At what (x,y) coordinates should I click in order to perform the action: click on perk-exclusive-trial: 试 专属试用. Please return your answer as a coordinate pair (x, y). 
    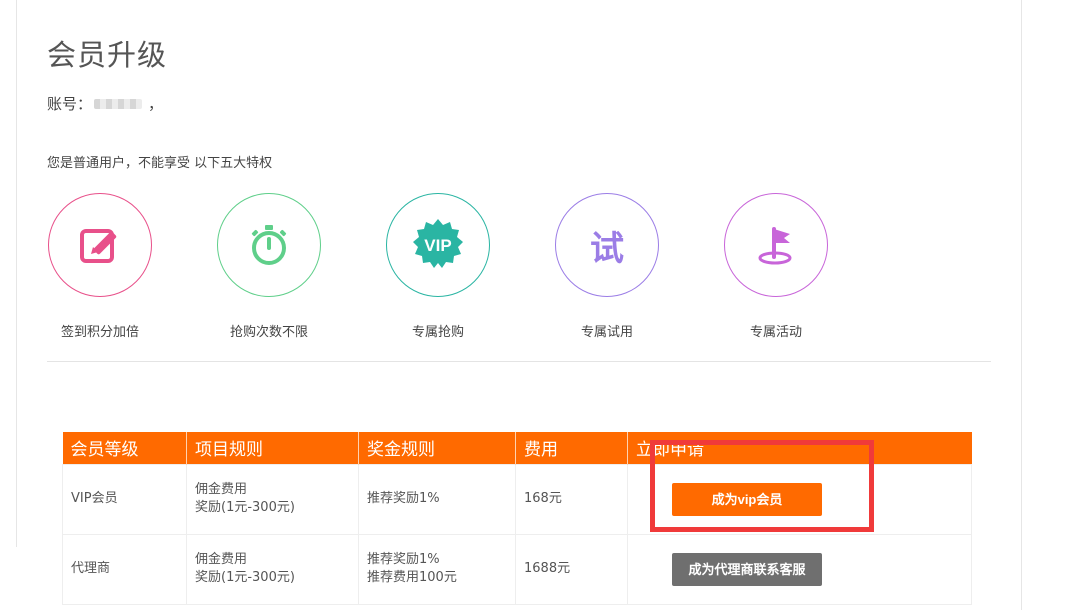
    Looking at the image, I should click on (607, 266).